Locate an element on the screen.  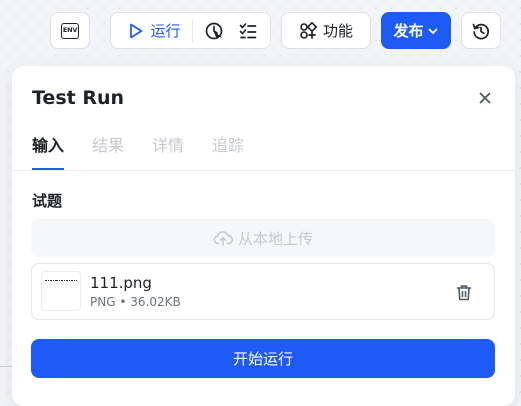
start-run-button: 开始运行 is located at coordinates (263, 358).